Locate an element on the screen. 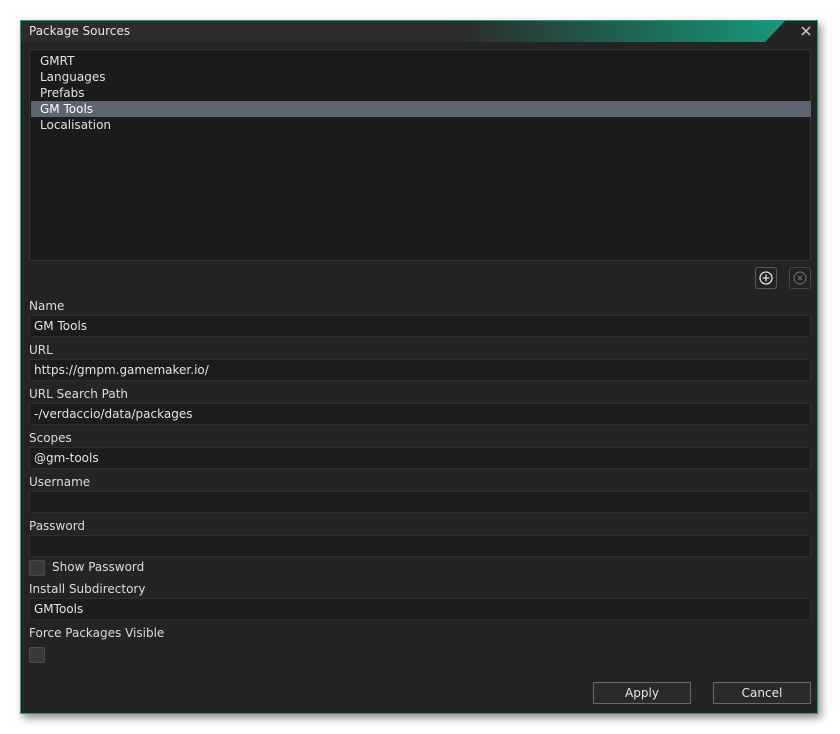  scopes-label: Scopes is located at coordinates (50, 438).